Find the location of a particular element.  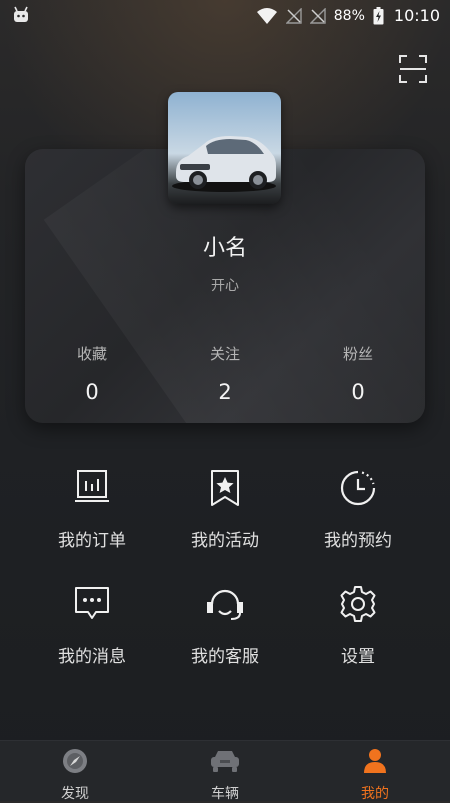

menu-label: 我的客服 is located at coordinates (225, 657).